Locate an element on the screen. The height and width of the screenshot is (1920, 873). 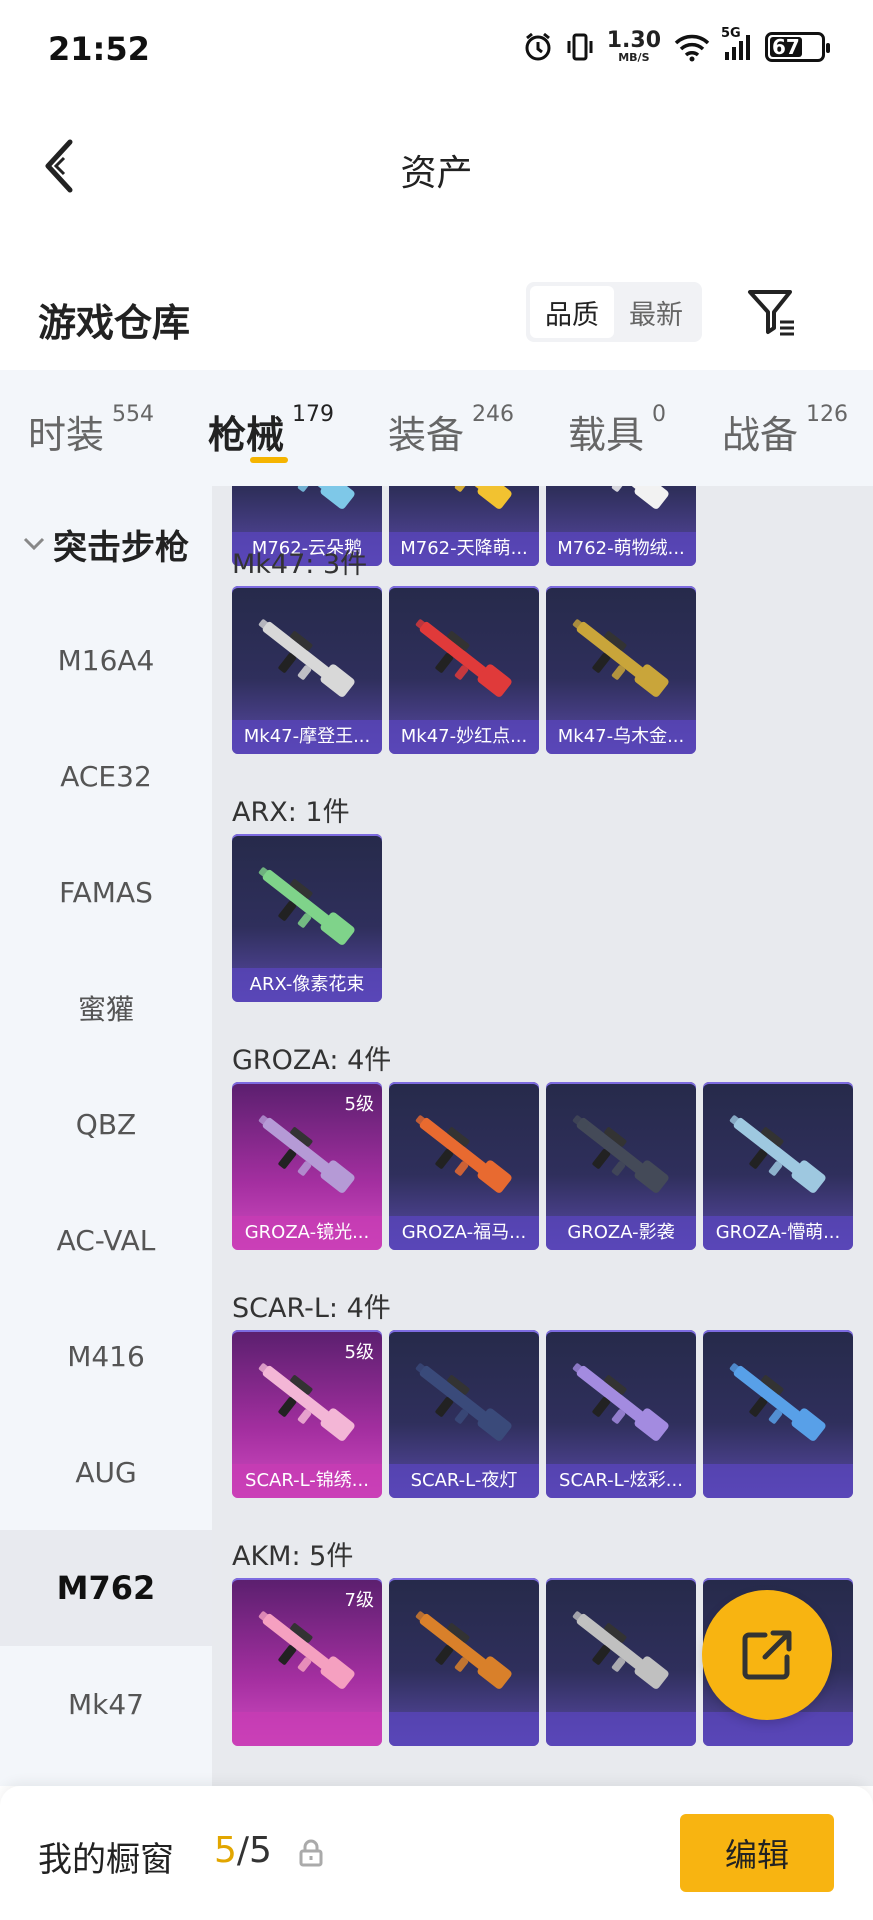
sidebar-item-famas: FAMAS is located at coordinates (106, 892).